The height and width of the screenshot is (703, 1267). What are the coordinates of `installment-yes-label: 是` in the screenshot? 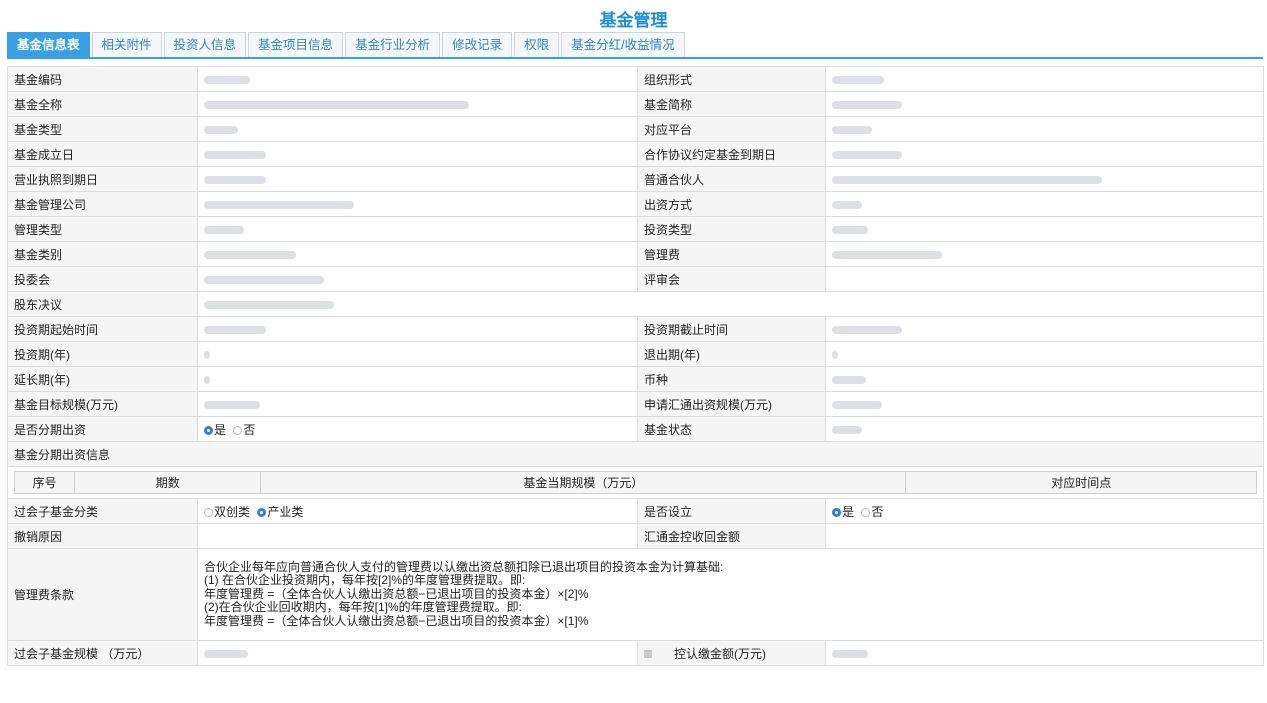 It's located at (220, 429).